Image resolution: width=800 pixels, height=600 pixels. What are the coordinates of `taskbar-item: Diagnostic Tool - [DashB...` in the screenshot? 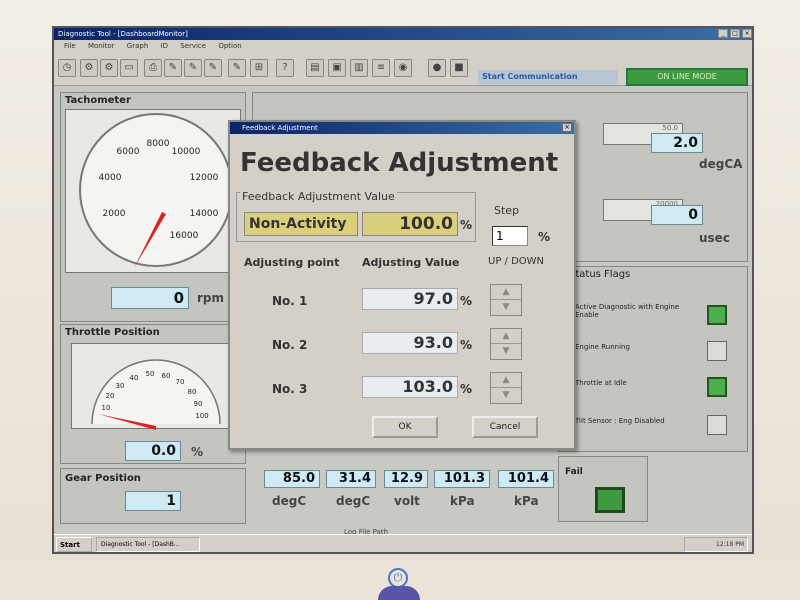 It's located at (148, 544).